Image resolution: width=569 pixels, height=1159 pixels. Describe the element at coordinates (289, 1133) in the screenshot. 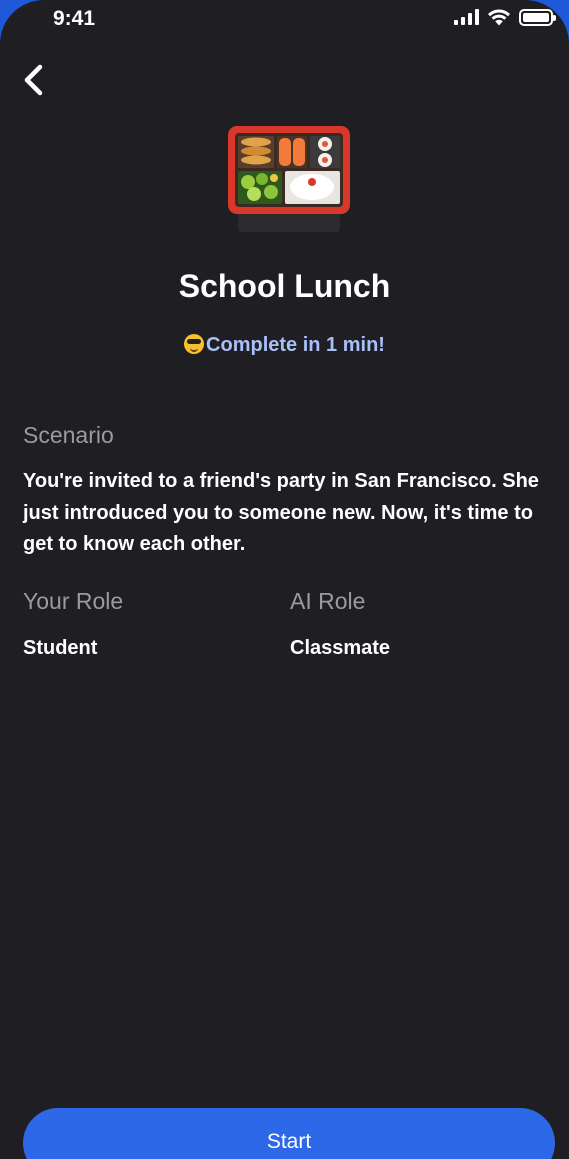

I see `start-button: Start` at that location.